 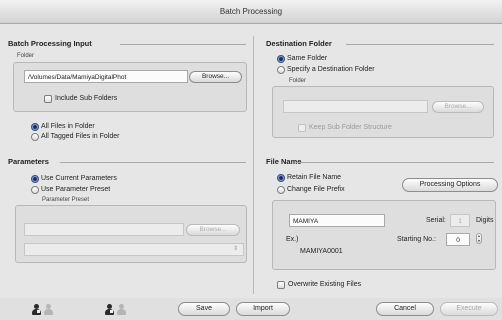 What do you see at coordinates (66, 200) in the screenshot?
I see `parameter-preset-label: Parameter Preset` at bounding box center [66, 200].